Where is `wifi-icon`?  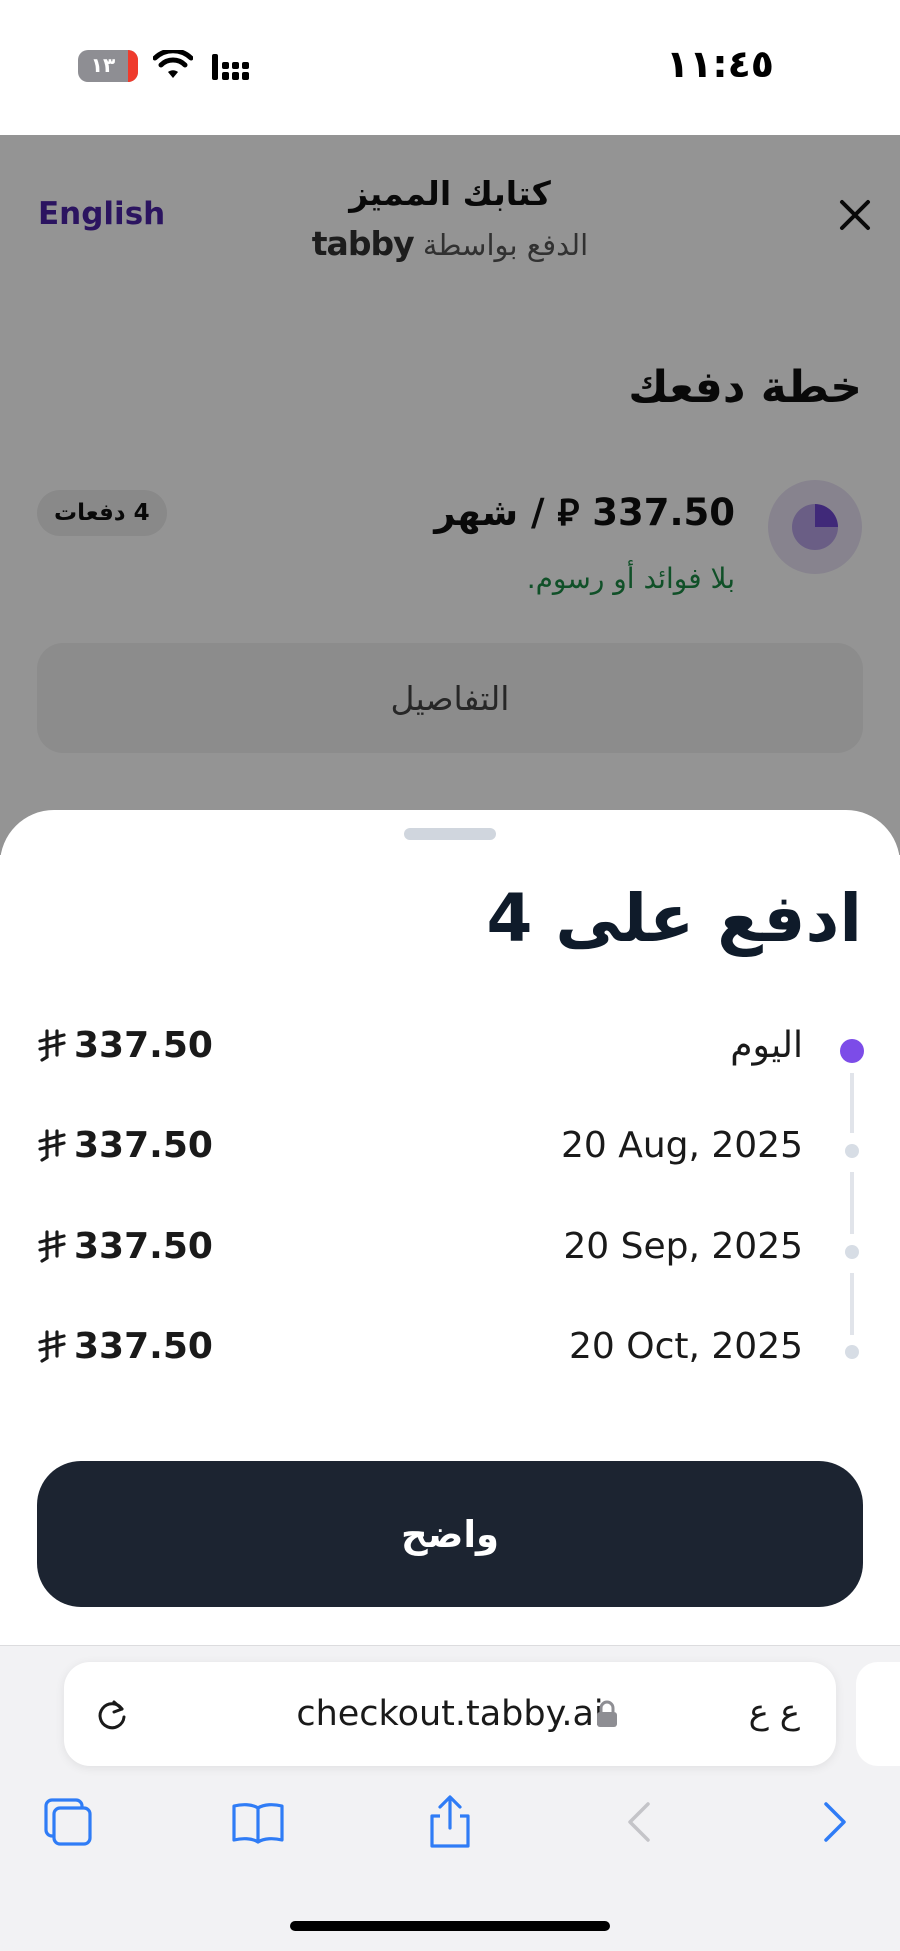 wifi-icon is located at coordinates (173, 64).